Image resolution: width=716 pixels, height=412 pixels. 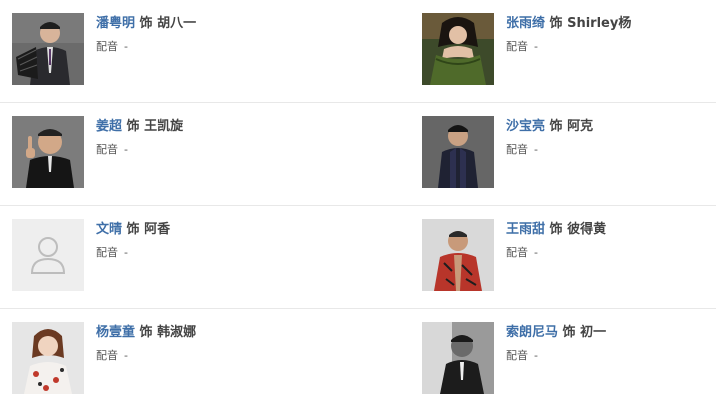 What do you see at coordinates (177, 23) in the screenshot?
I see `role-name: 胡八一` at bounding box center [177, 23].